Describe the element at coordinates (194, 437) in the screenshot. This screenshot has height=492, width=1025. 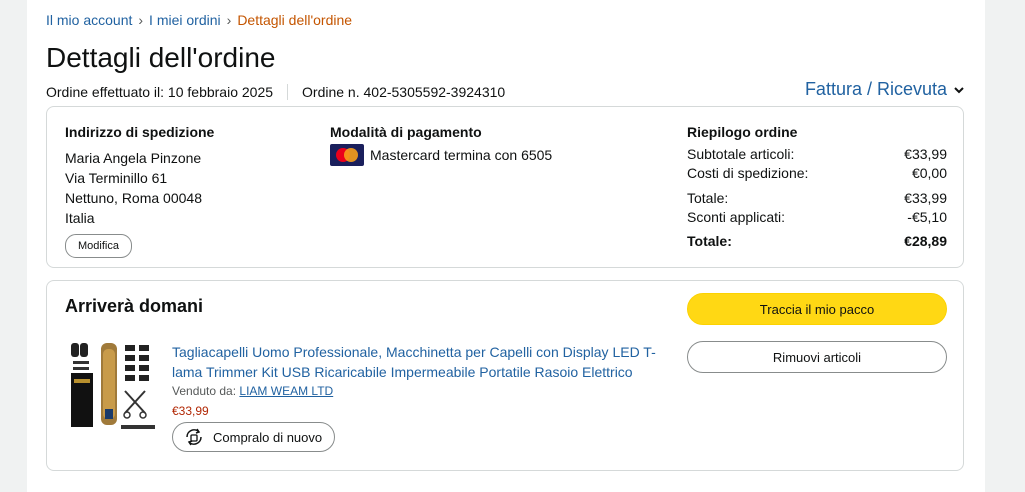
I see `repeat-bag-icon` at that location.